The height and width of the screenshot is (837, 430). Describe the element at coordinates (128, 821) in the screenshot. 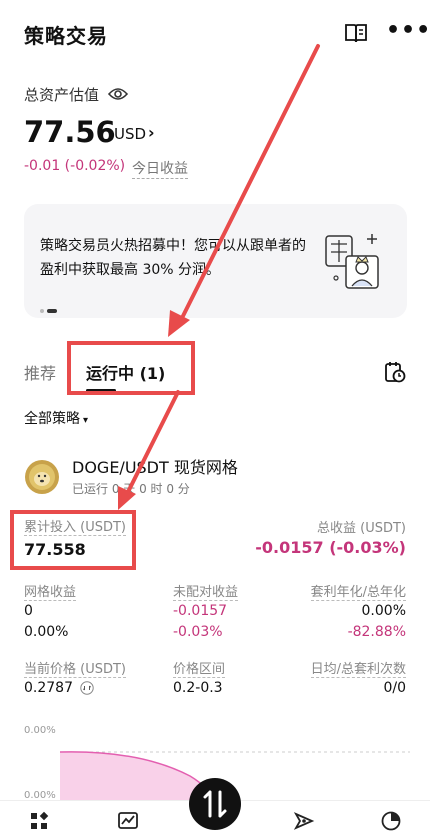

I see `market-chart-icon` at that location.